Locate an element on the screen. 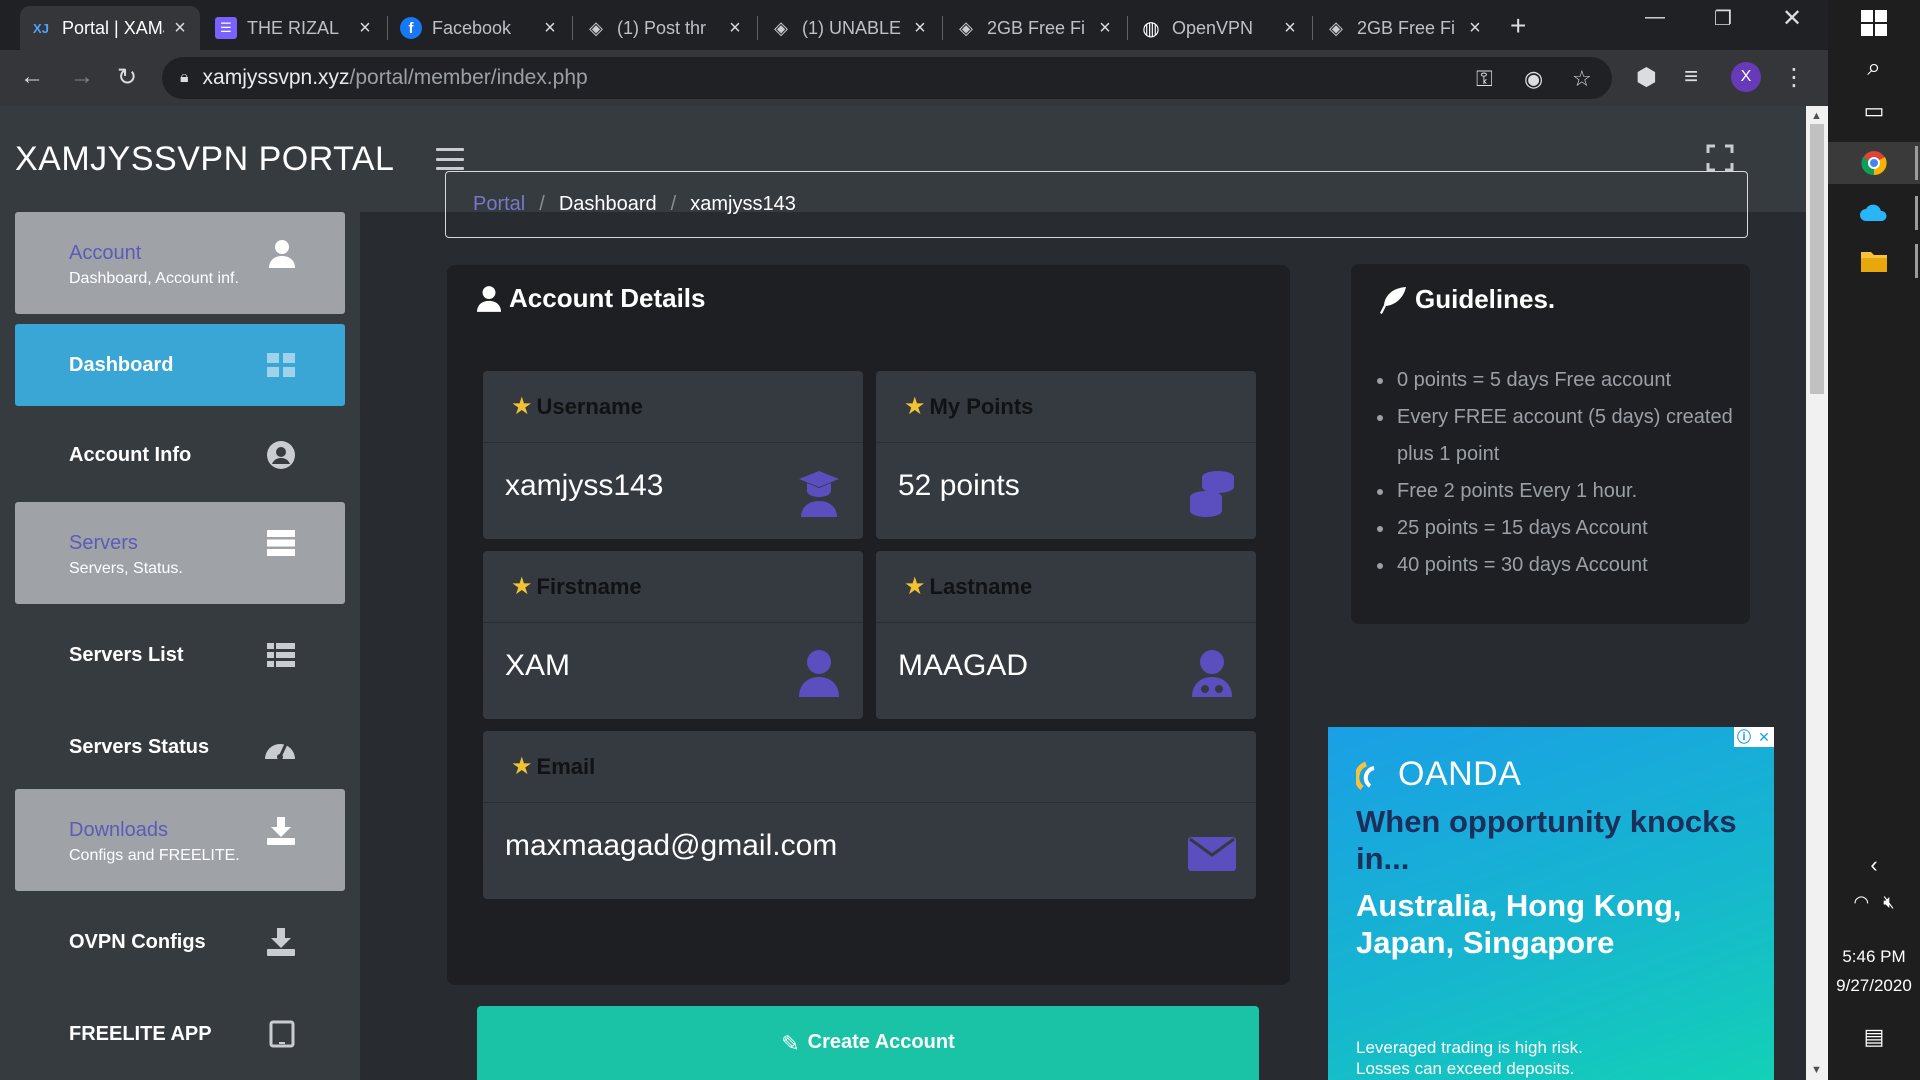  sidebar-item-dashboard: Dashboard is located at coordinates (180, 365).